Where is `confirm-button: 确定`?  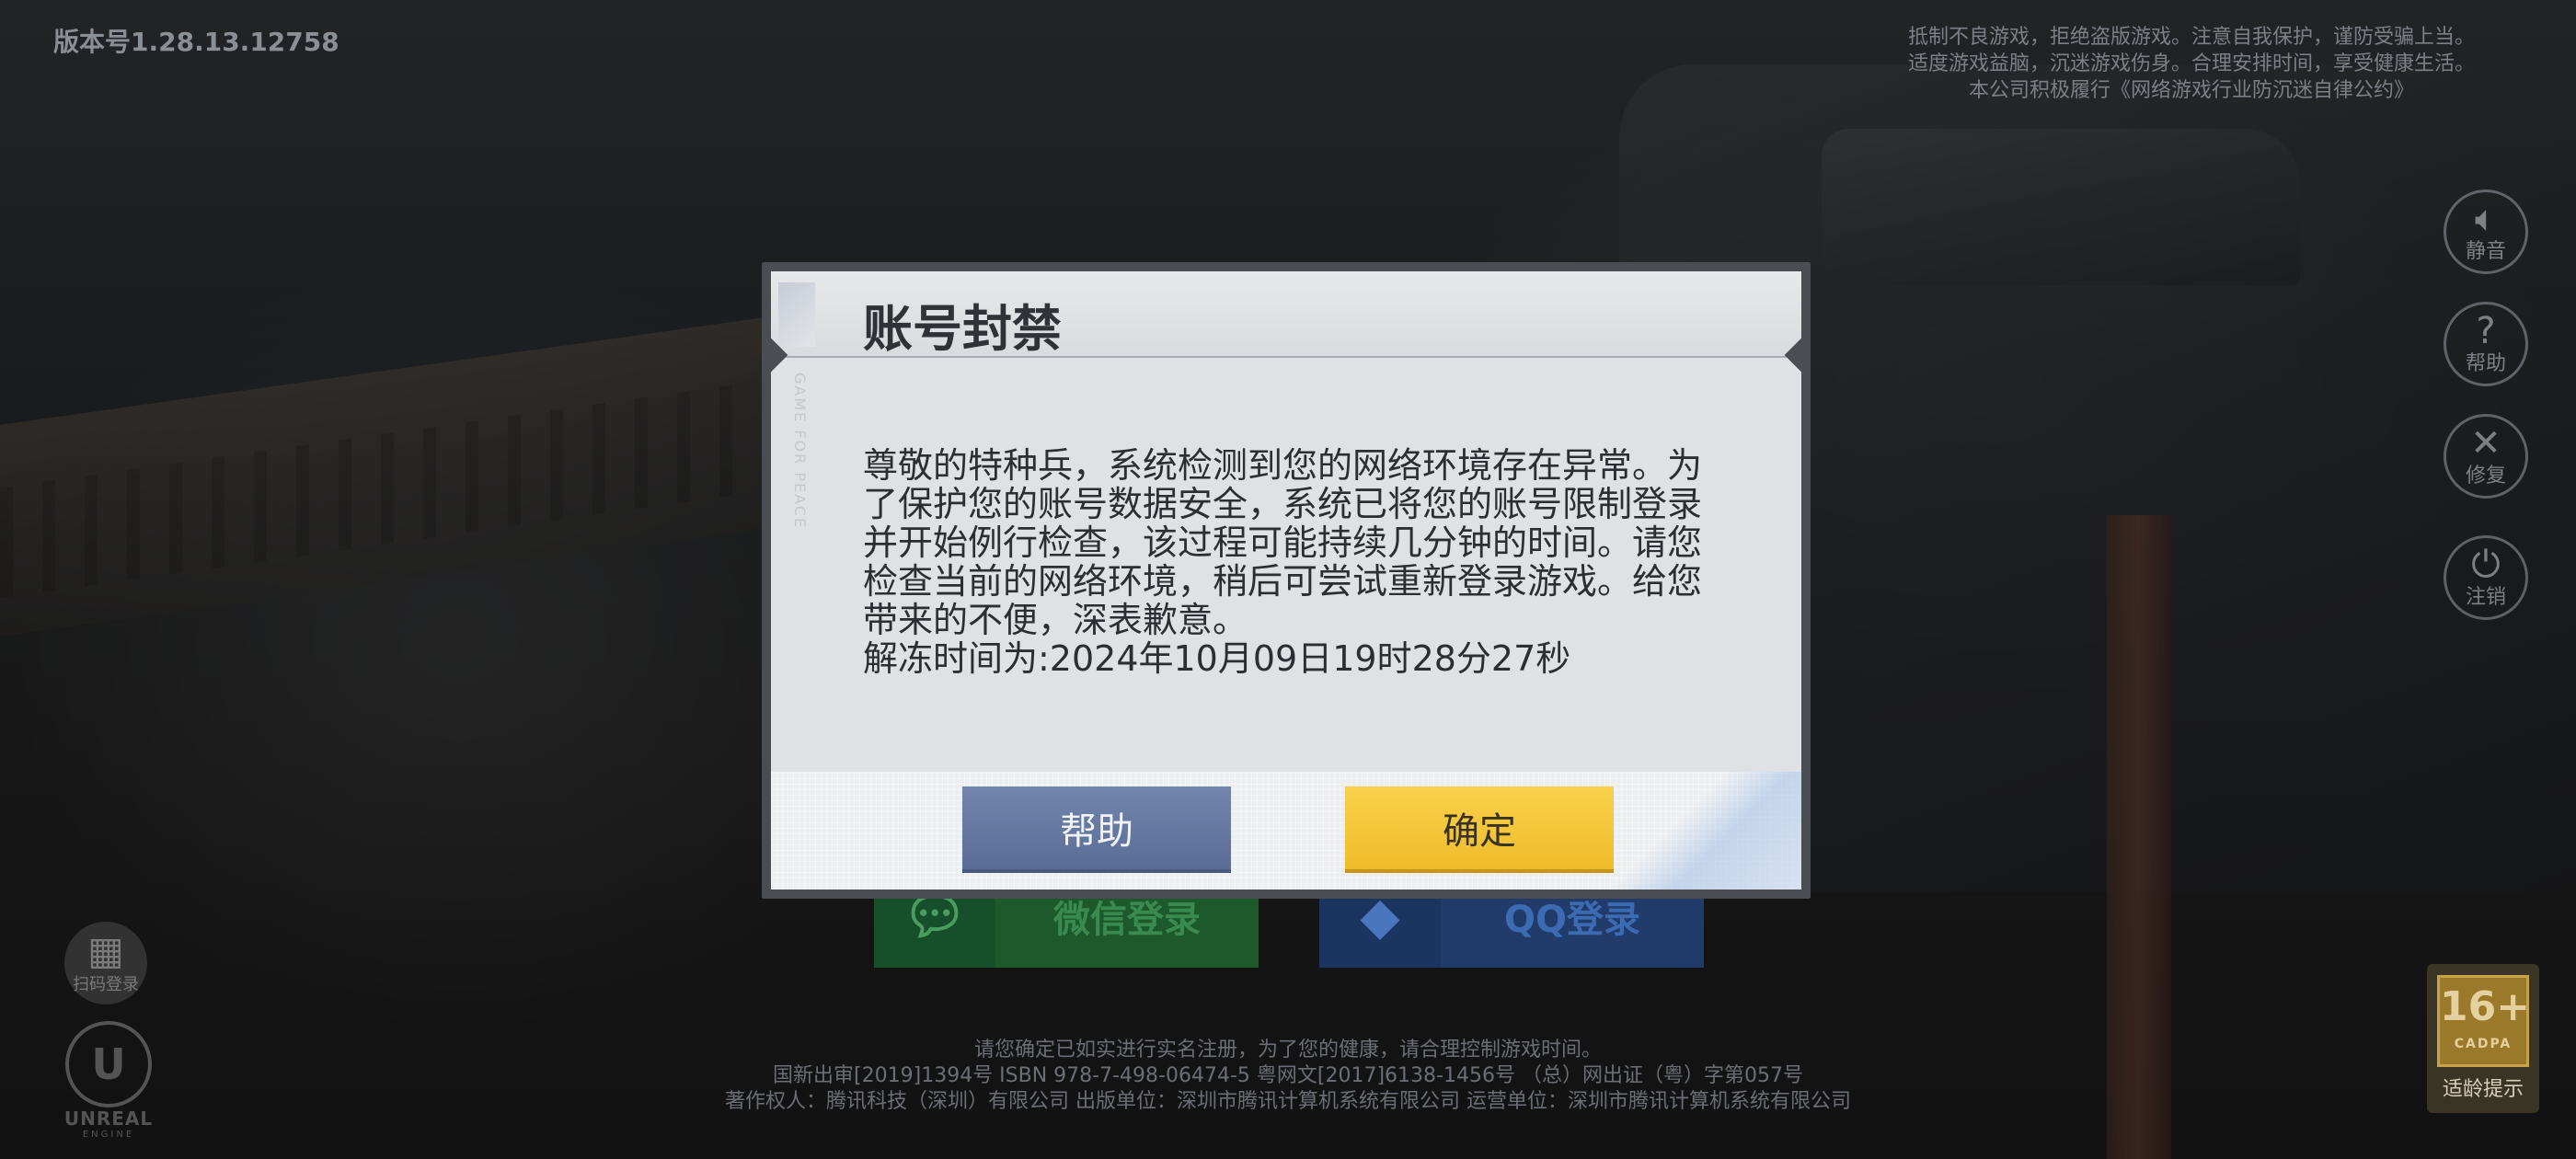
confirm-button: 确定 is located at coordinates (1479, 829).